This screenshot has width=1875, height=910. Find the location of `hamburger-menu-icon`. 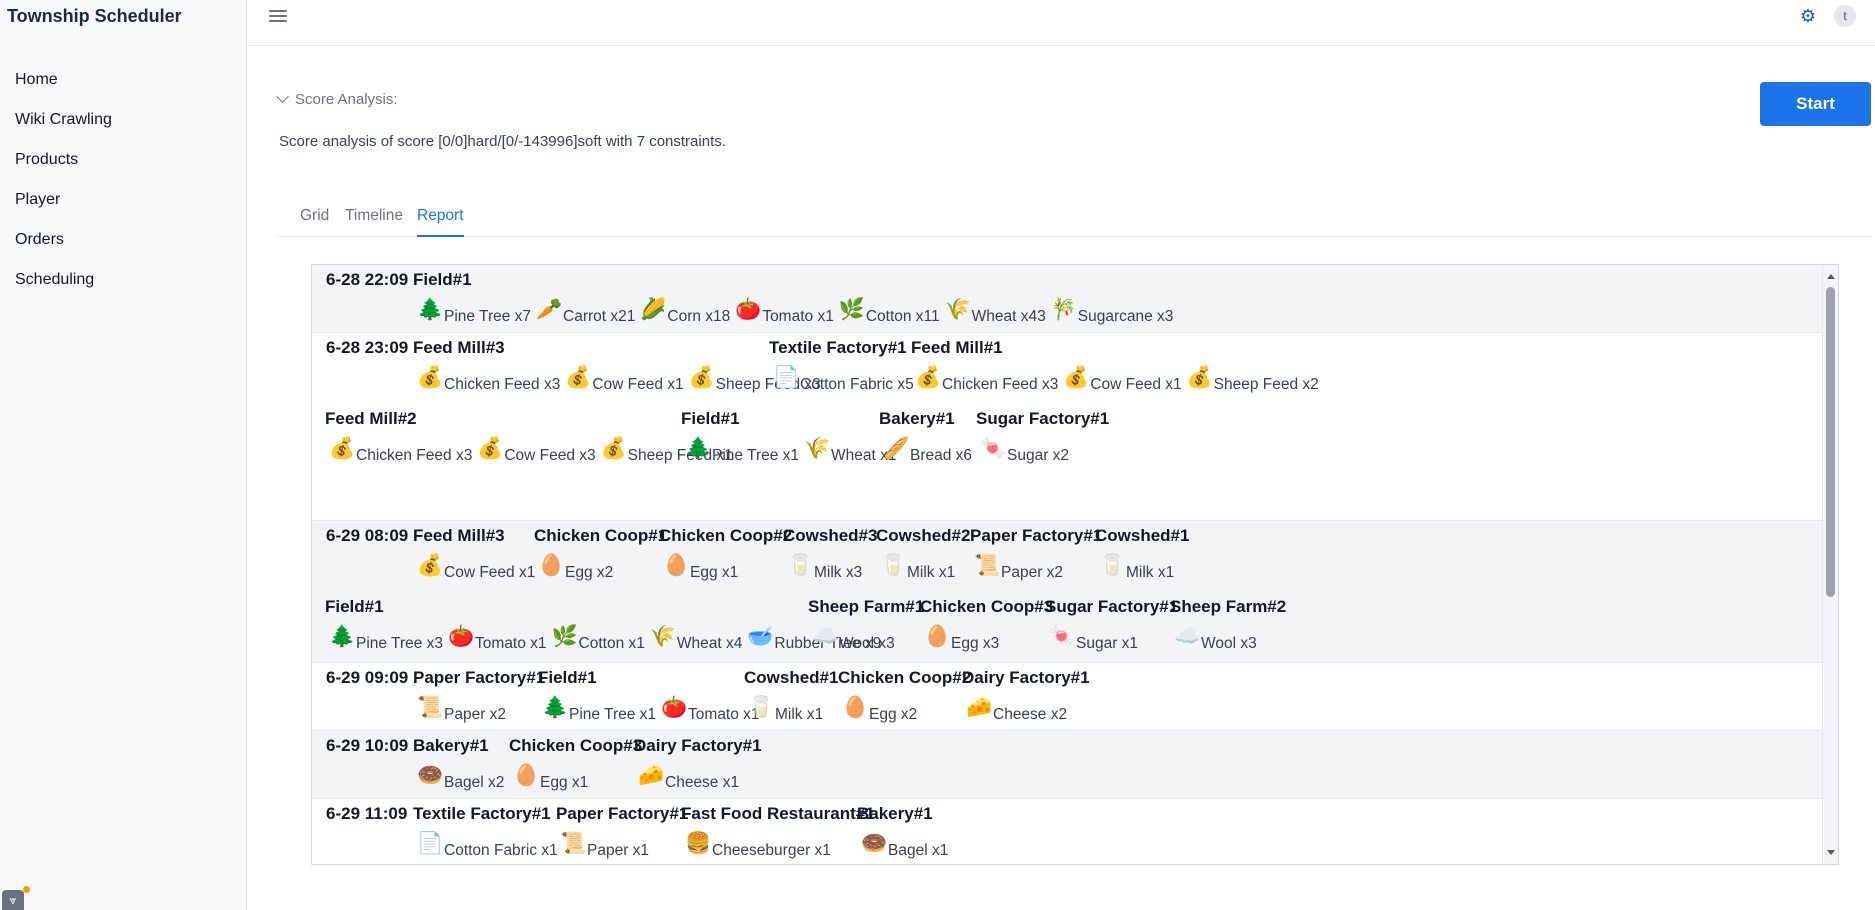

hamburger-menu-icon is located at coordinates (278, 17).